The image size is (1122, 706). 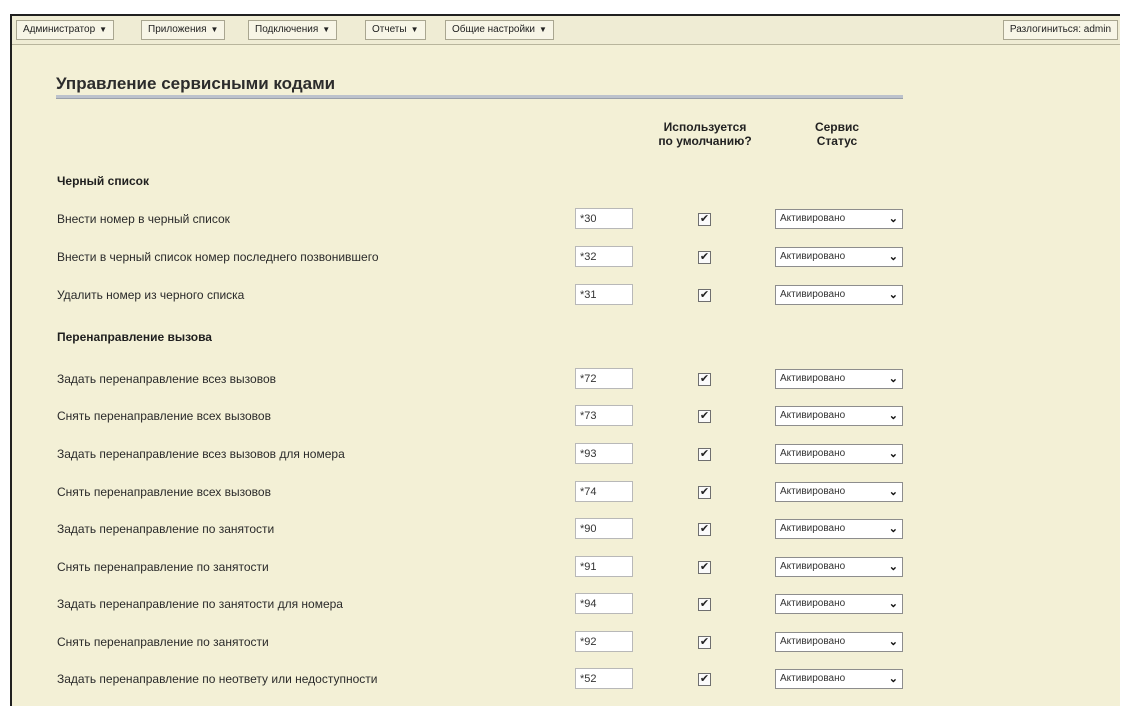 What do you see at coordinates (196, 83) in the screenshot?
I see `page-title: Управление сервисными кодами` at bounding box center [196, 83].